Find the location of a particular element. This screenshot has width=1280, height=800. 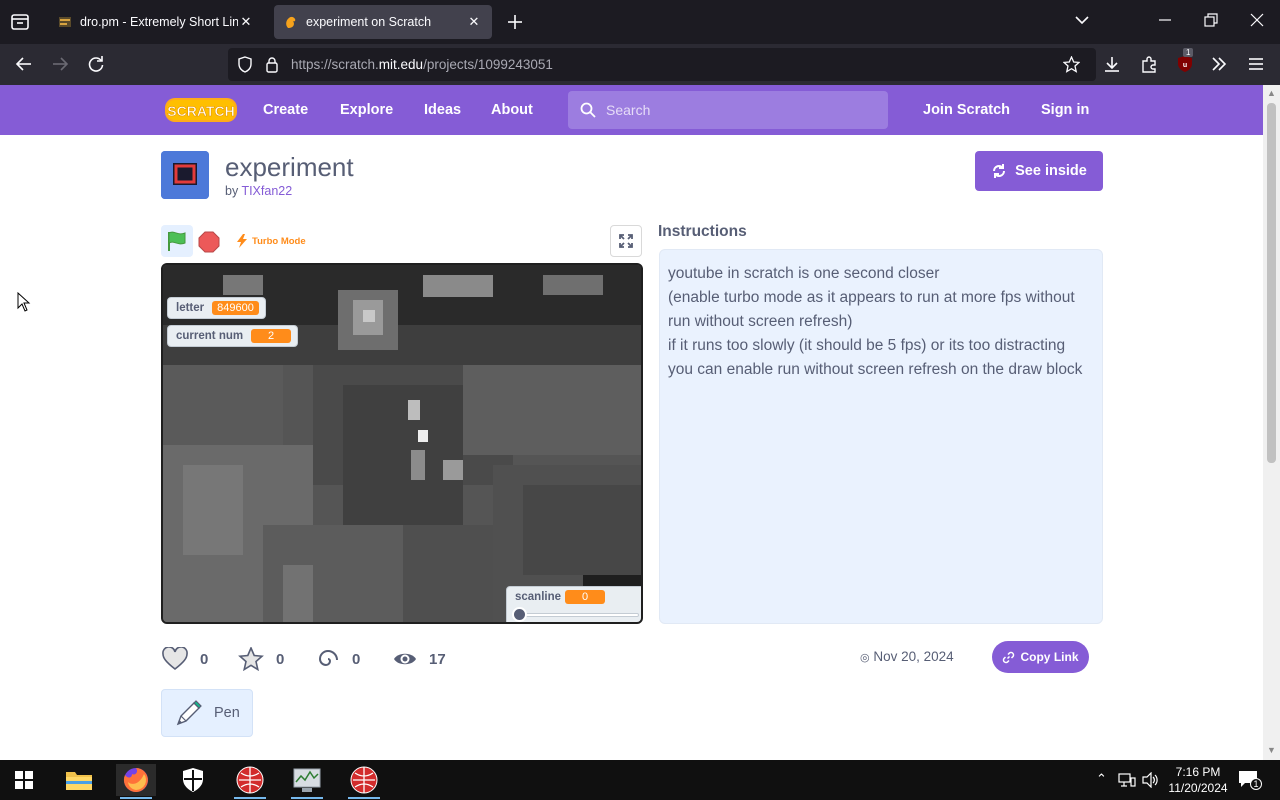

forward-icon is located at coordinates (60, 64).